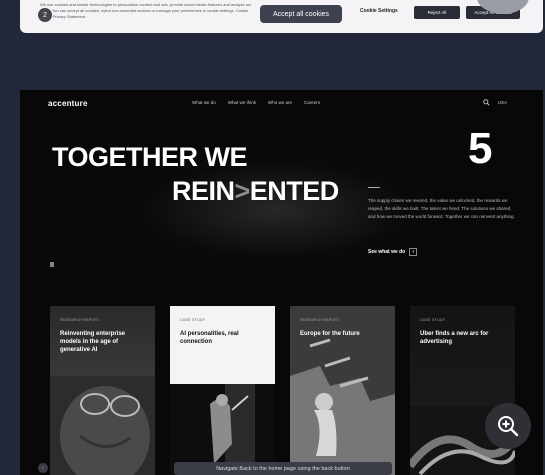  Describe the element at coordinates (52, 265) in the screenshot. I see `pause-icon: II` at that location.